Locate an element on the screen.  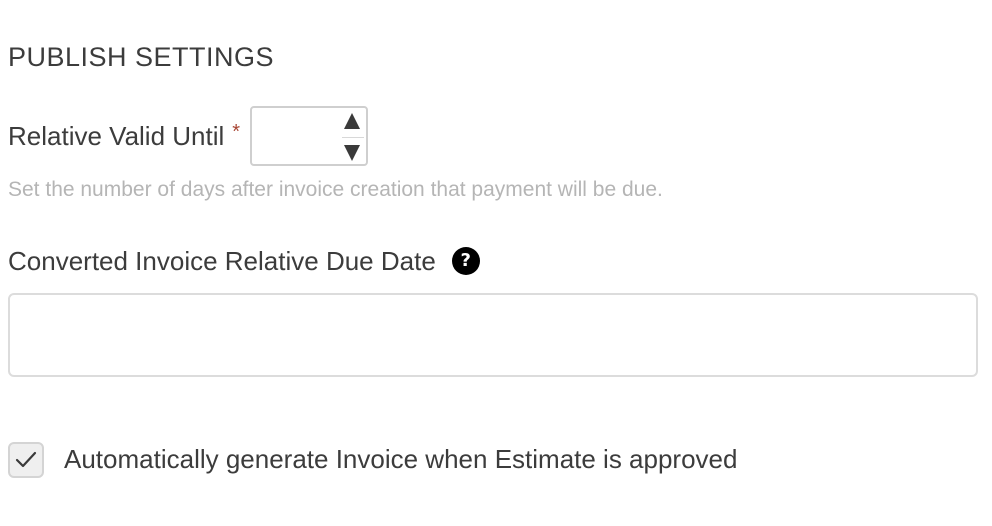
stepper-down-icon is located at coordinates (352, 153).